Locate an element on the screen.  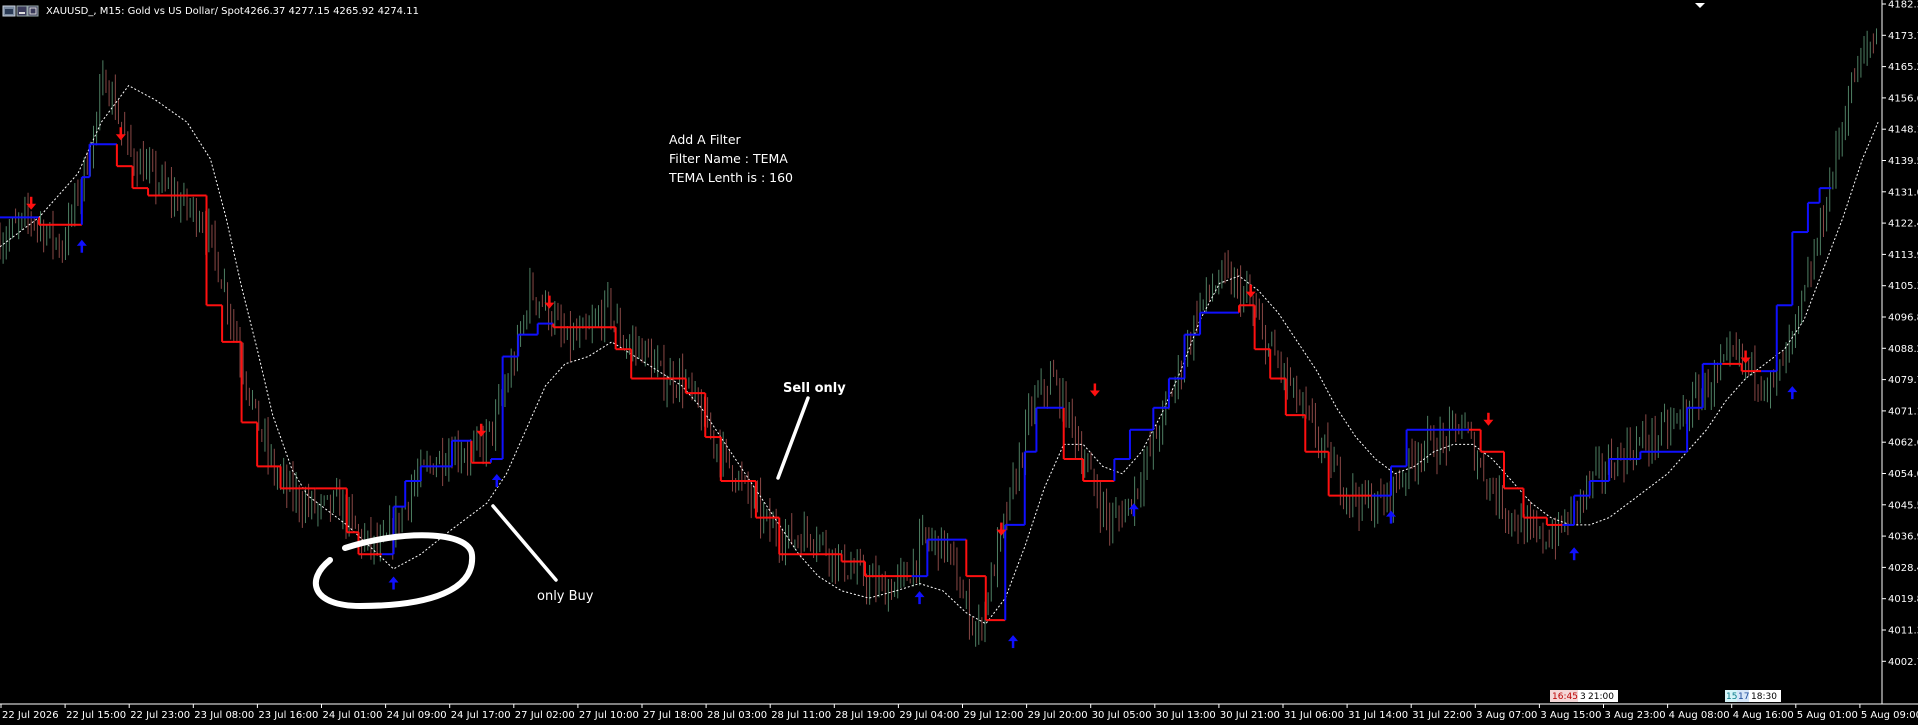
y-tick-label: 4156.65 is located at coordinates (1903, 98).